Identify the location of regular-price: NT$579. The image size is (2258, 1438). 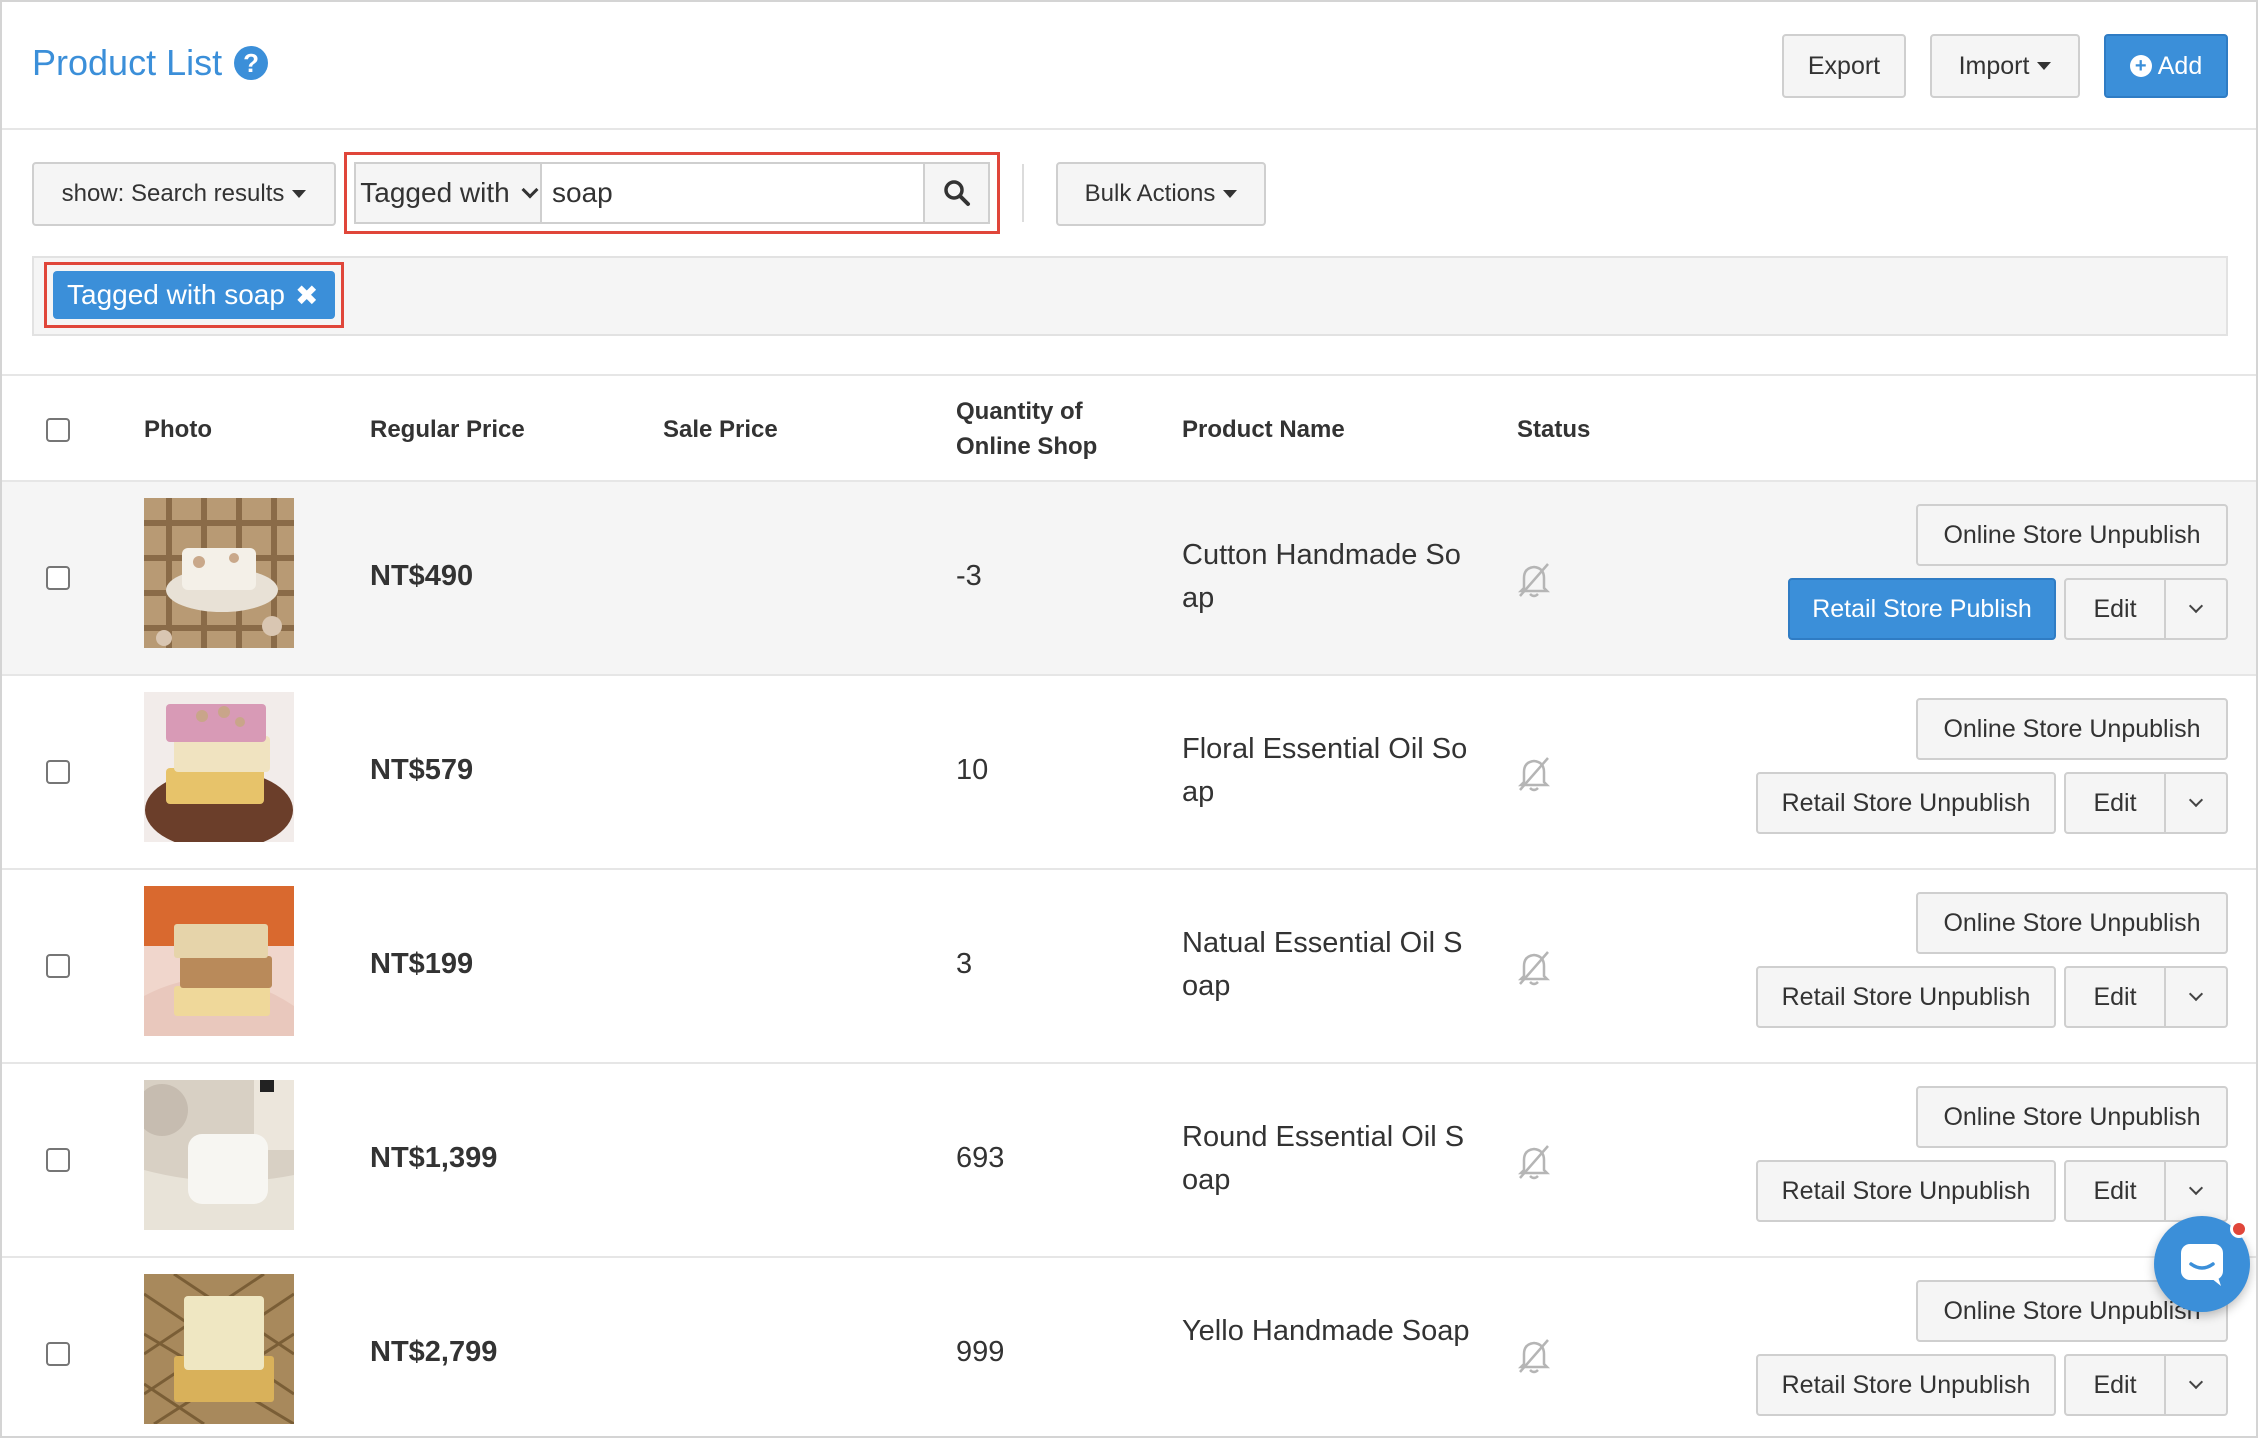
(422, 770).